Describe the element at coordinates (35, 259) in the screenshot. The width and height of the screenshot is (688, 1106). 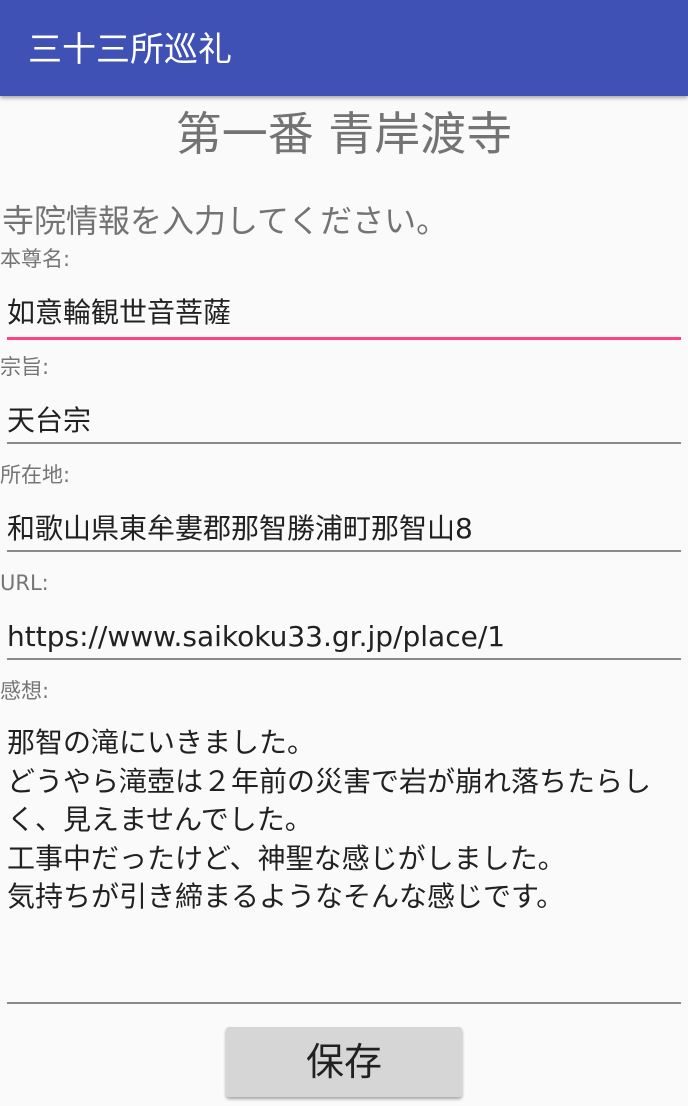
I see `honzon-label: 本尊名:` at that location.